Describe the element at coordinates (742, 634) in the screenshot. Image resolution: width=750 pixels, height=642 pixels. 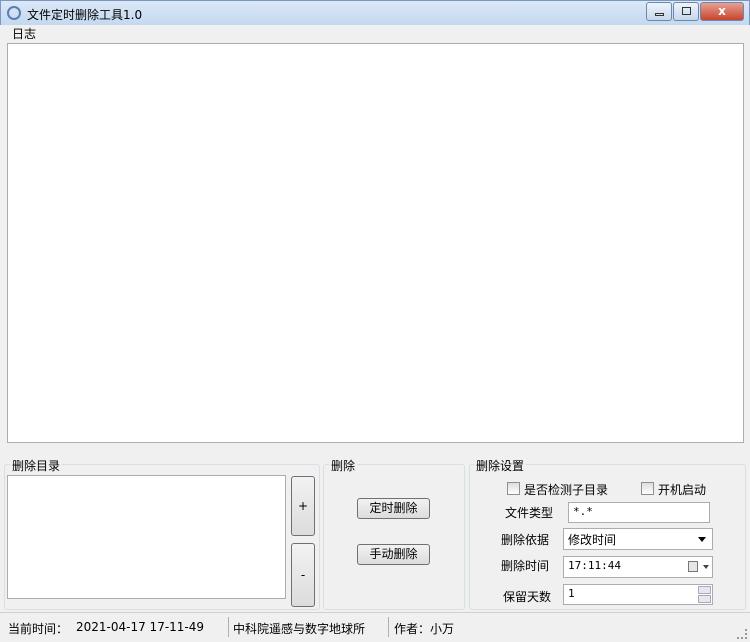
I see `resize-grip-icon` at that location.